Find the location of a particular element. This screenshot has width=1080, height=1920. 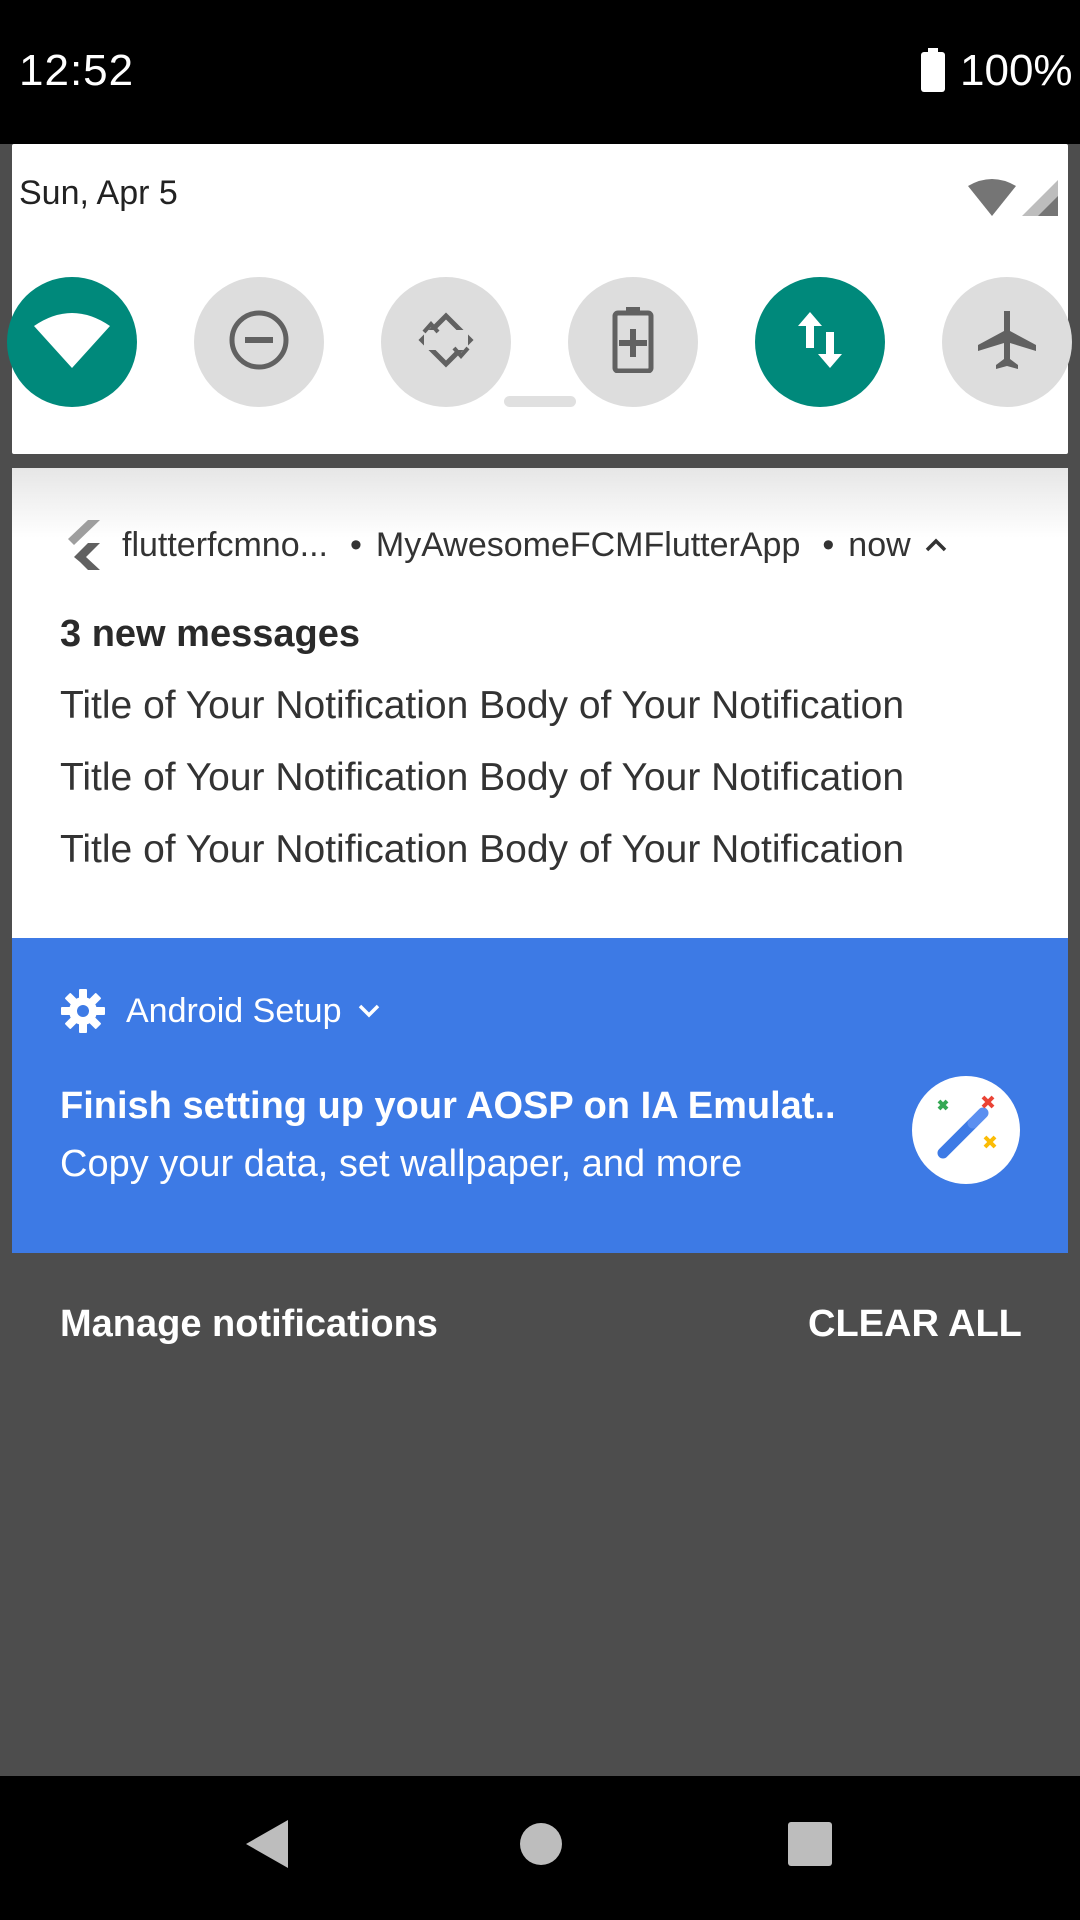

magic-wand-icon is located at coordinates (966, 1130).